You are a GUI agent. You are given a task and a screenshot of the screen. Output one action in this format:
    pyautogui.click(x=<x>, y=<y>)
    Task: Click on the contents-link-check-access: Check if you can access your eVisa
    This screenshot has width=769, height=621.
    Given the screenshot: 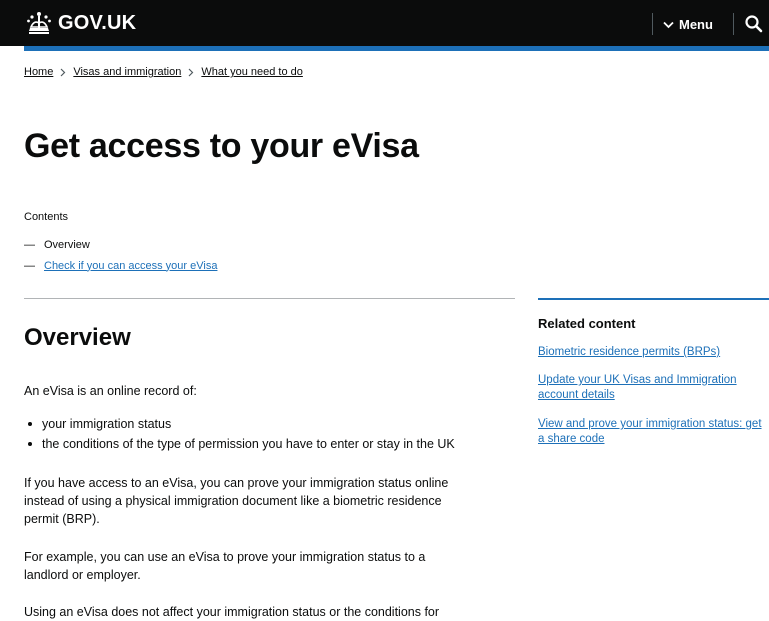 What is the action you would take?
    pyautogui.click(x=130, y=266)
    